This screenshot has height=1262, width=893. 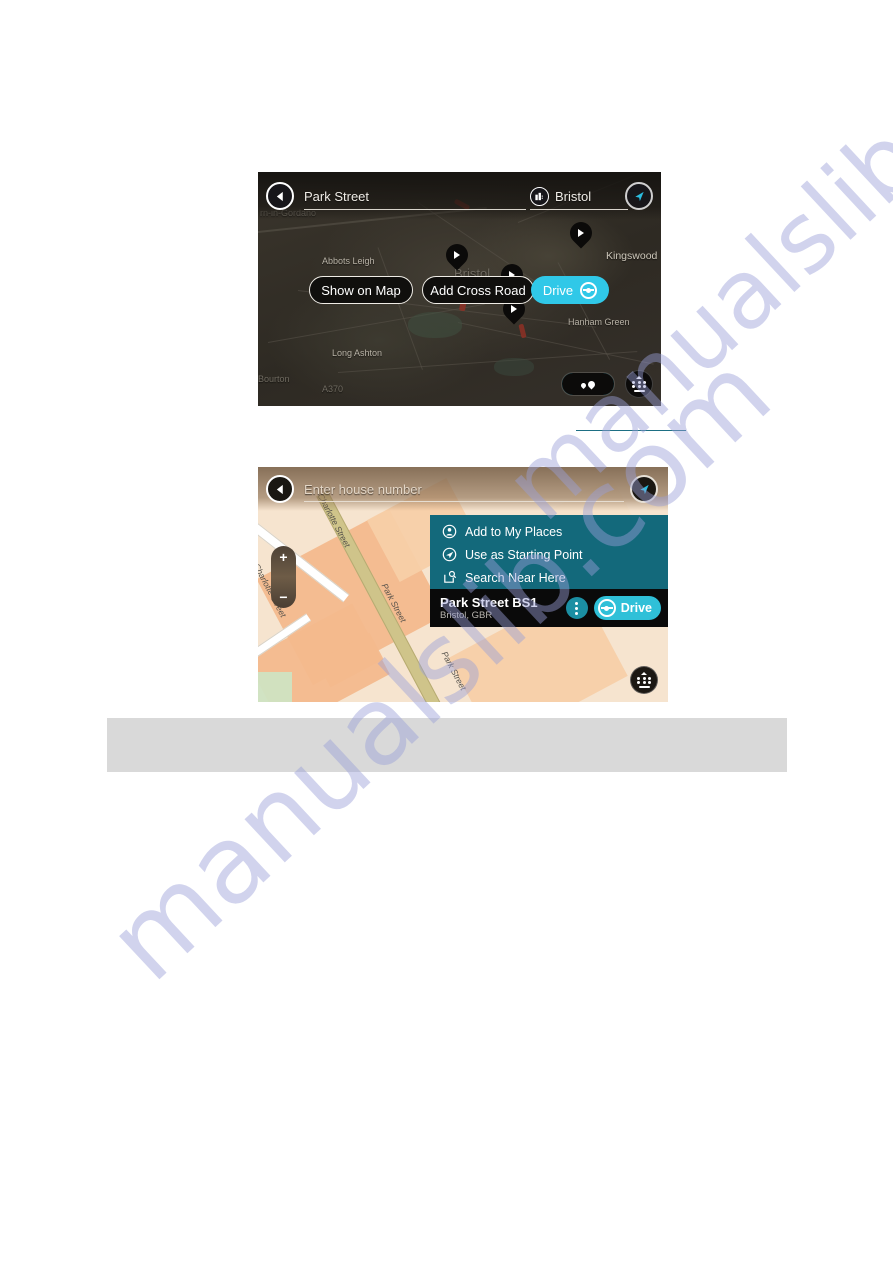 I want to click on map-pins-view-icon, so click(x=588, y=384).